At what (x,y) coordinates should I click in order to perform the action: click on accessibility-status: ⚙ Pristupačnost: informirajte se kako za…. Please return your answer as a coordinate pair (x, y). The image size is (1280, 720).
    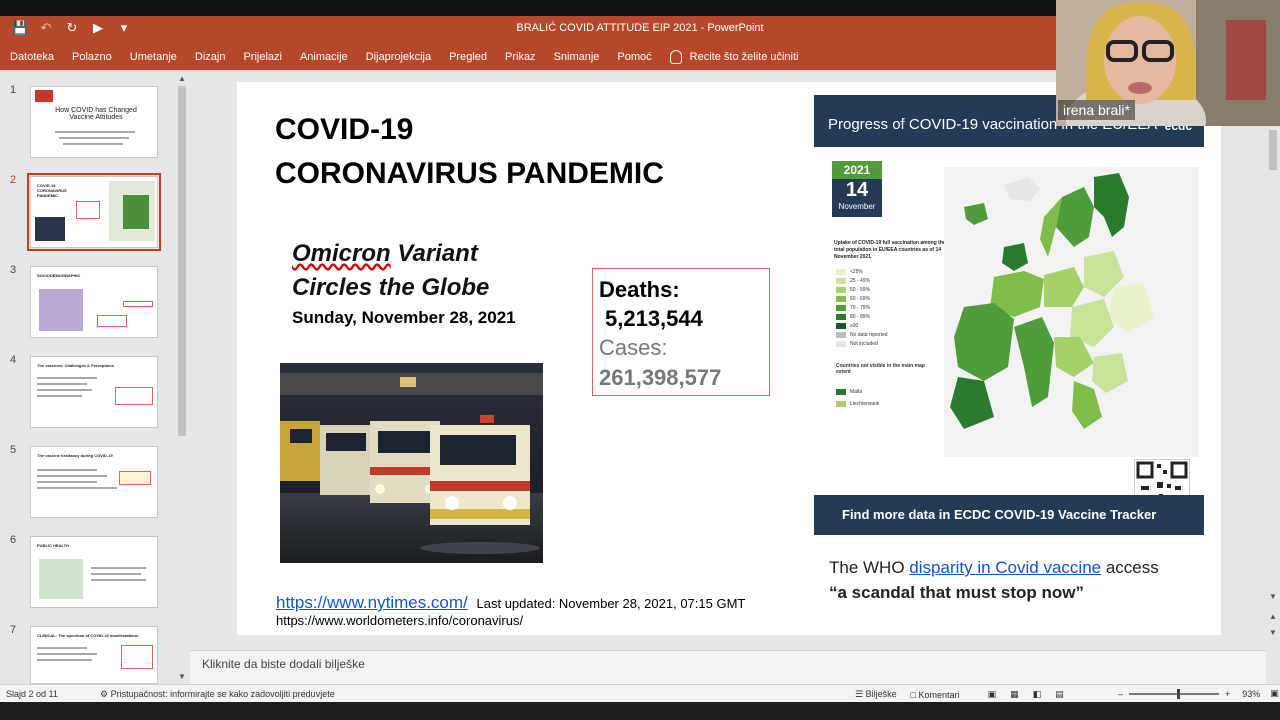
    Looking at the image, I should click on (217, 694).